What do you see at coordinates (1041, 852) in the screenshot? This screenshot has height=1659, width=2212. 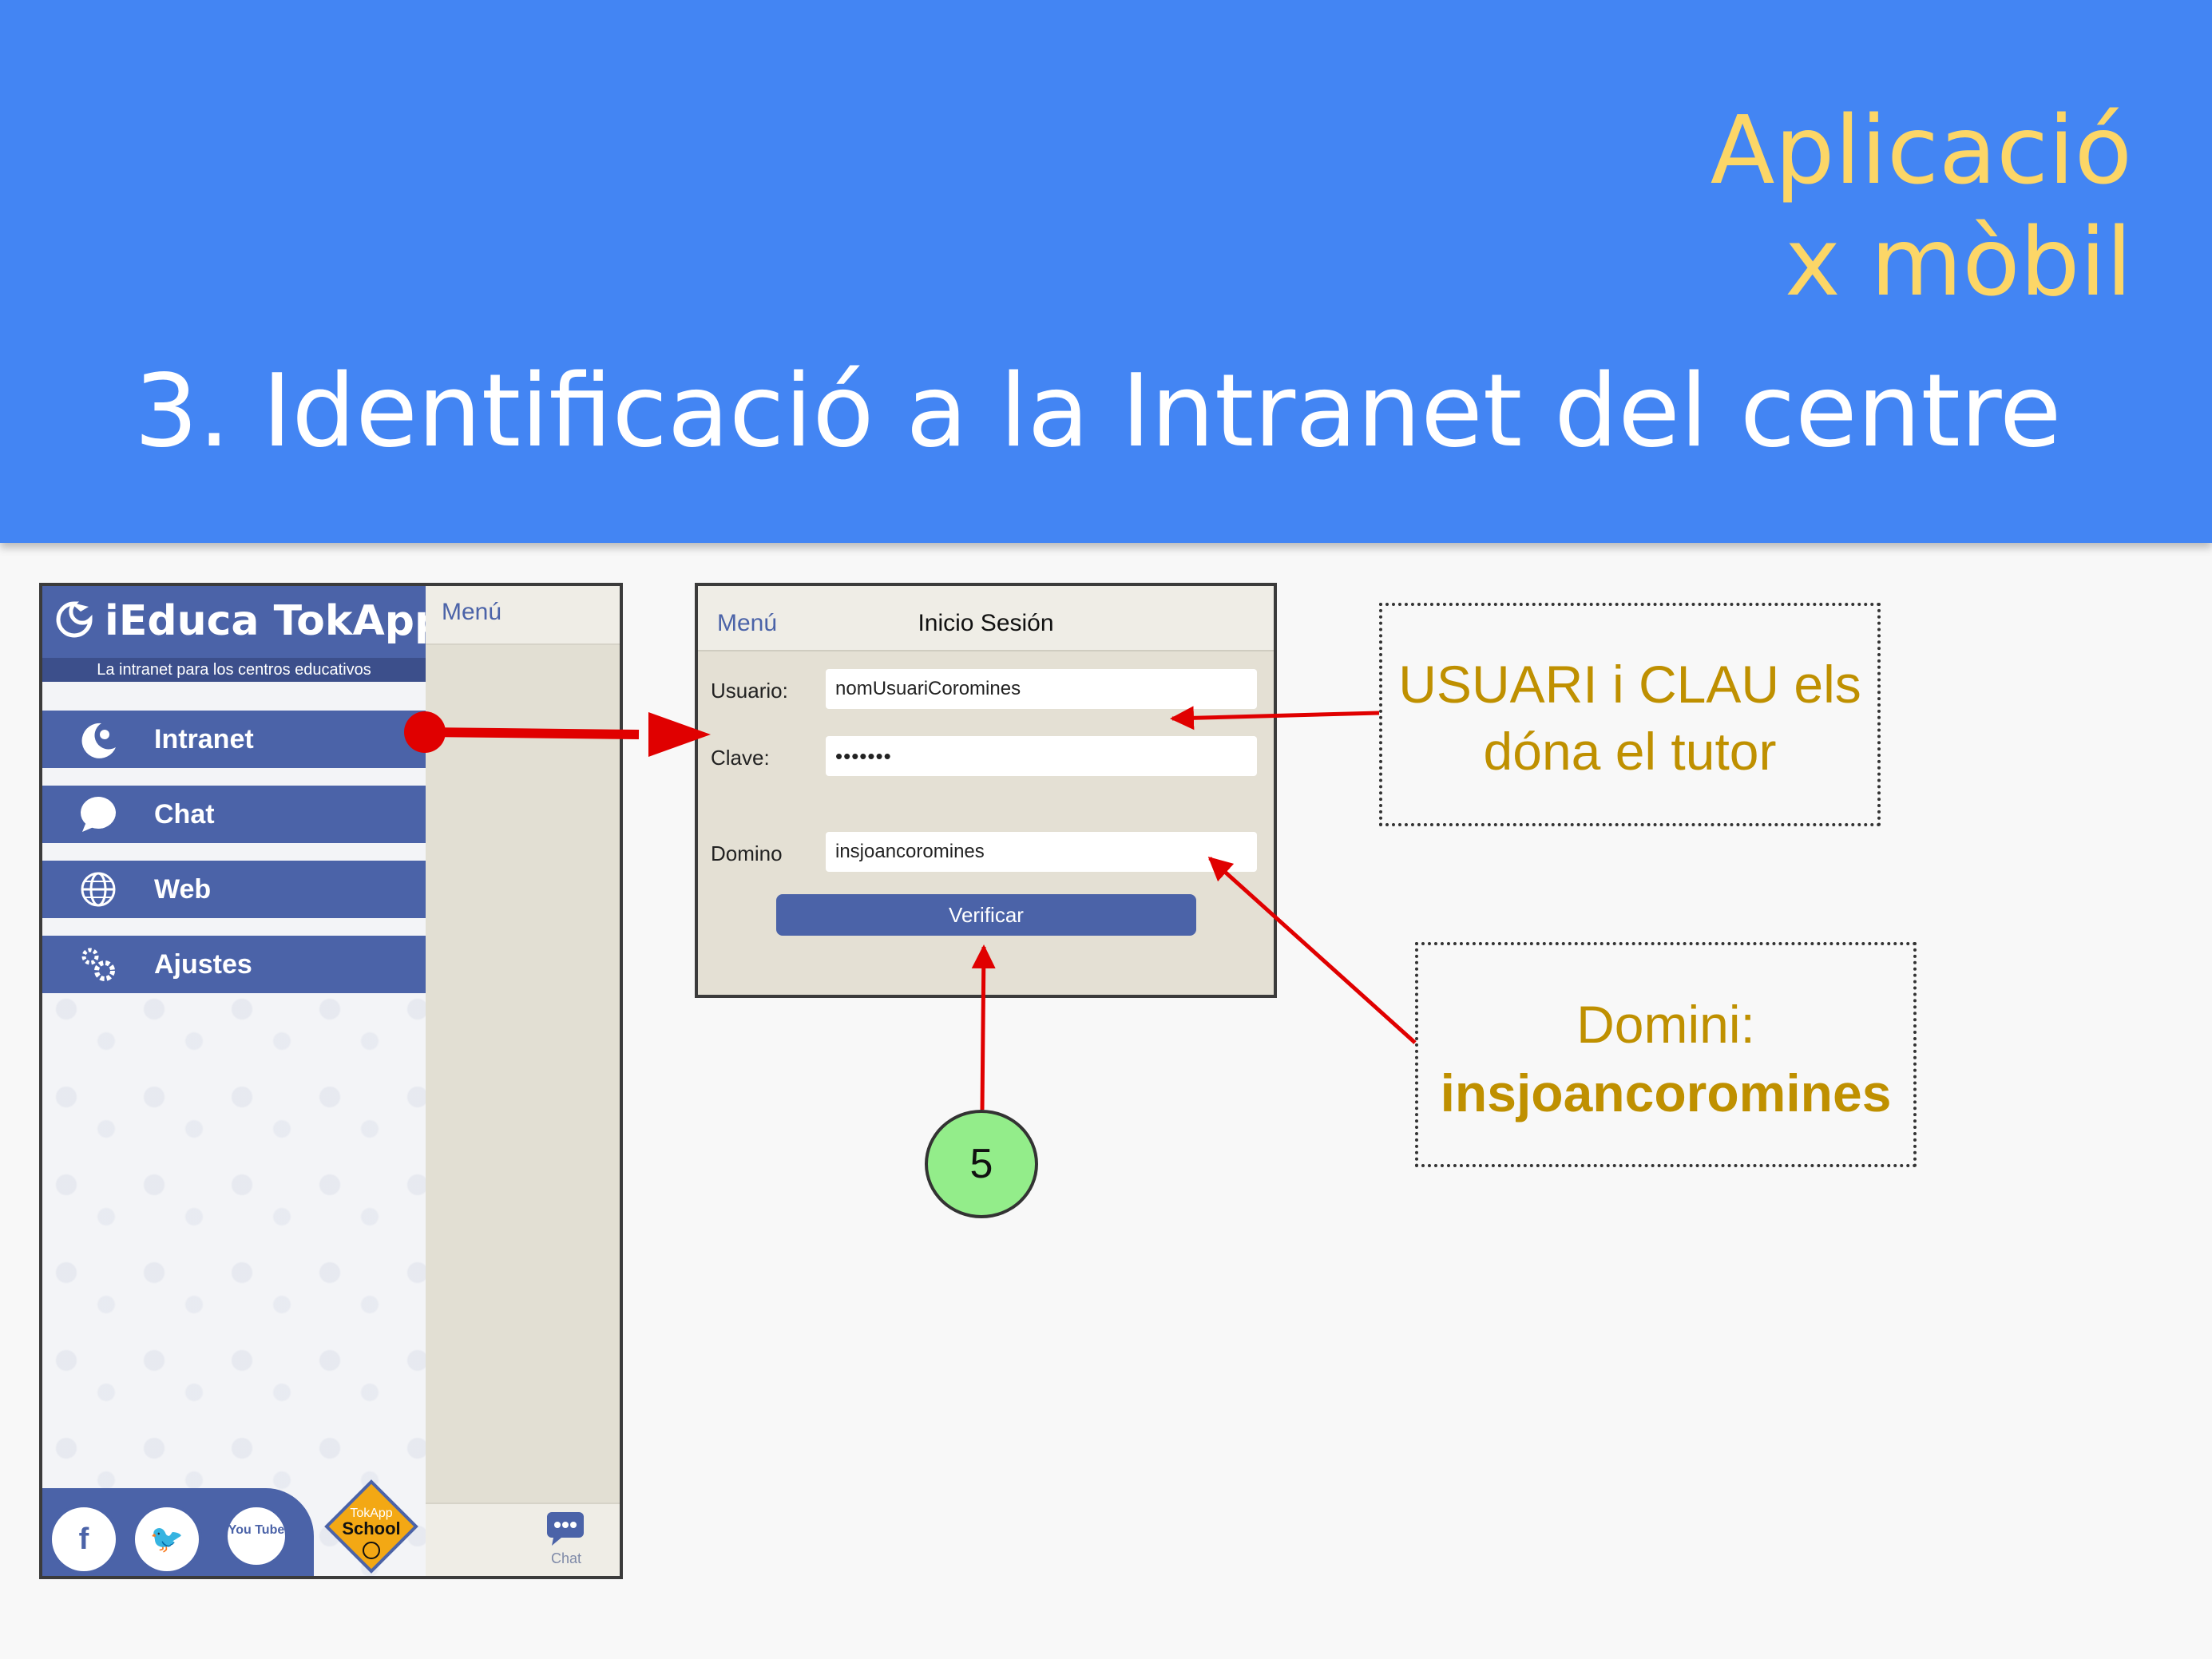 I see `domain-input: insjoancoromines` at bounding box center [1041, 852].